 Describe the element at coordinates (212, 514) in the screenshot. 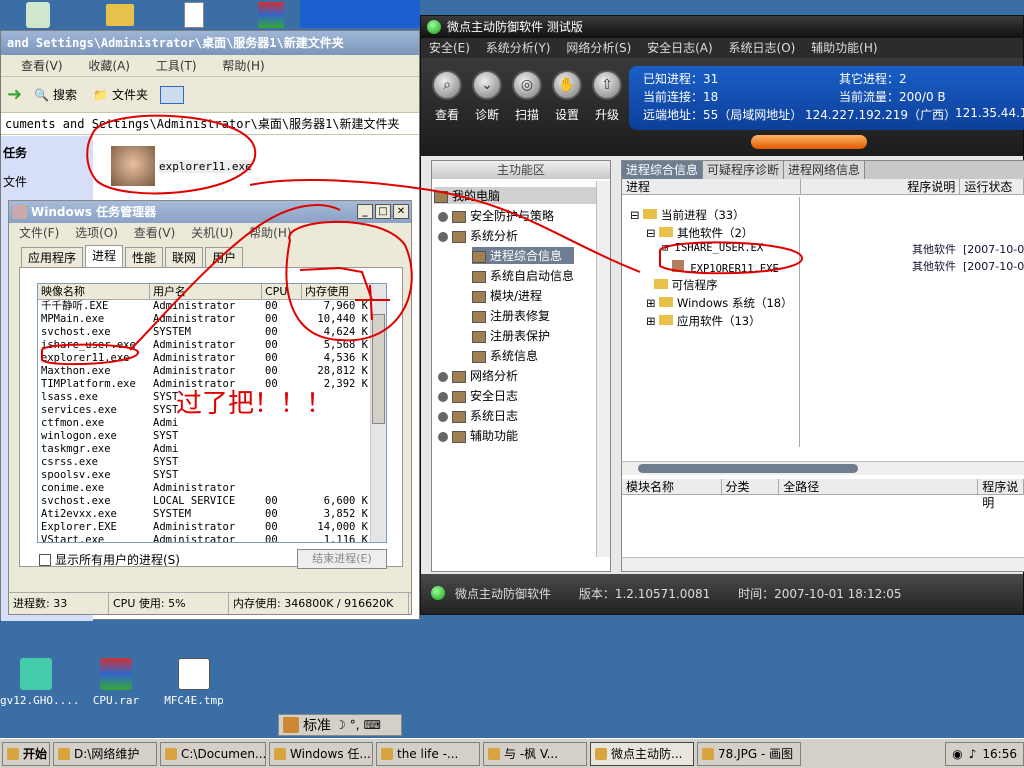

I see `table-row: Ati2evxx.exe SYSTEM 00 3,852 K` at that location.